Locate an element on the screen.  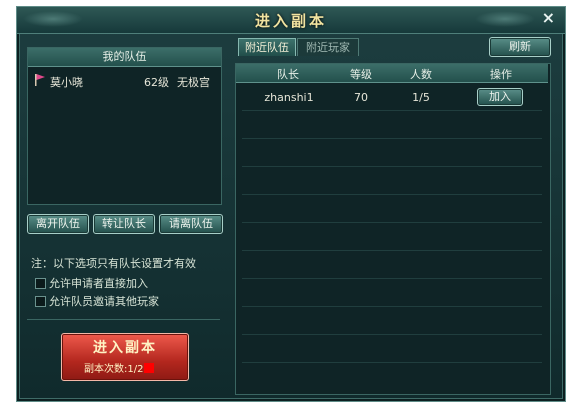
count-marker is located at coordinates (149, 368).